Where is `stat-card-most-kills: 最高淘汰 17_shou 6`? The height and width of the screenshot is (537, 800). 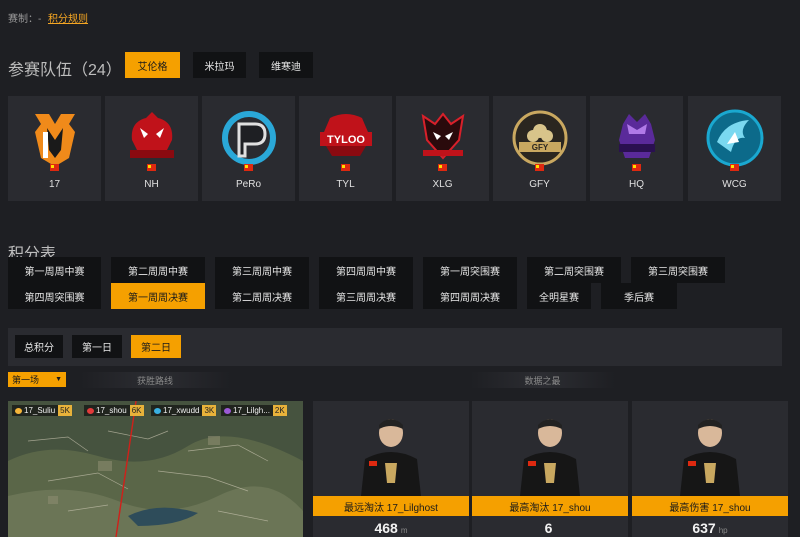
stat-card-most-kills: 最高淘汰 17_shou 6 is located at coordinates (550, 469).